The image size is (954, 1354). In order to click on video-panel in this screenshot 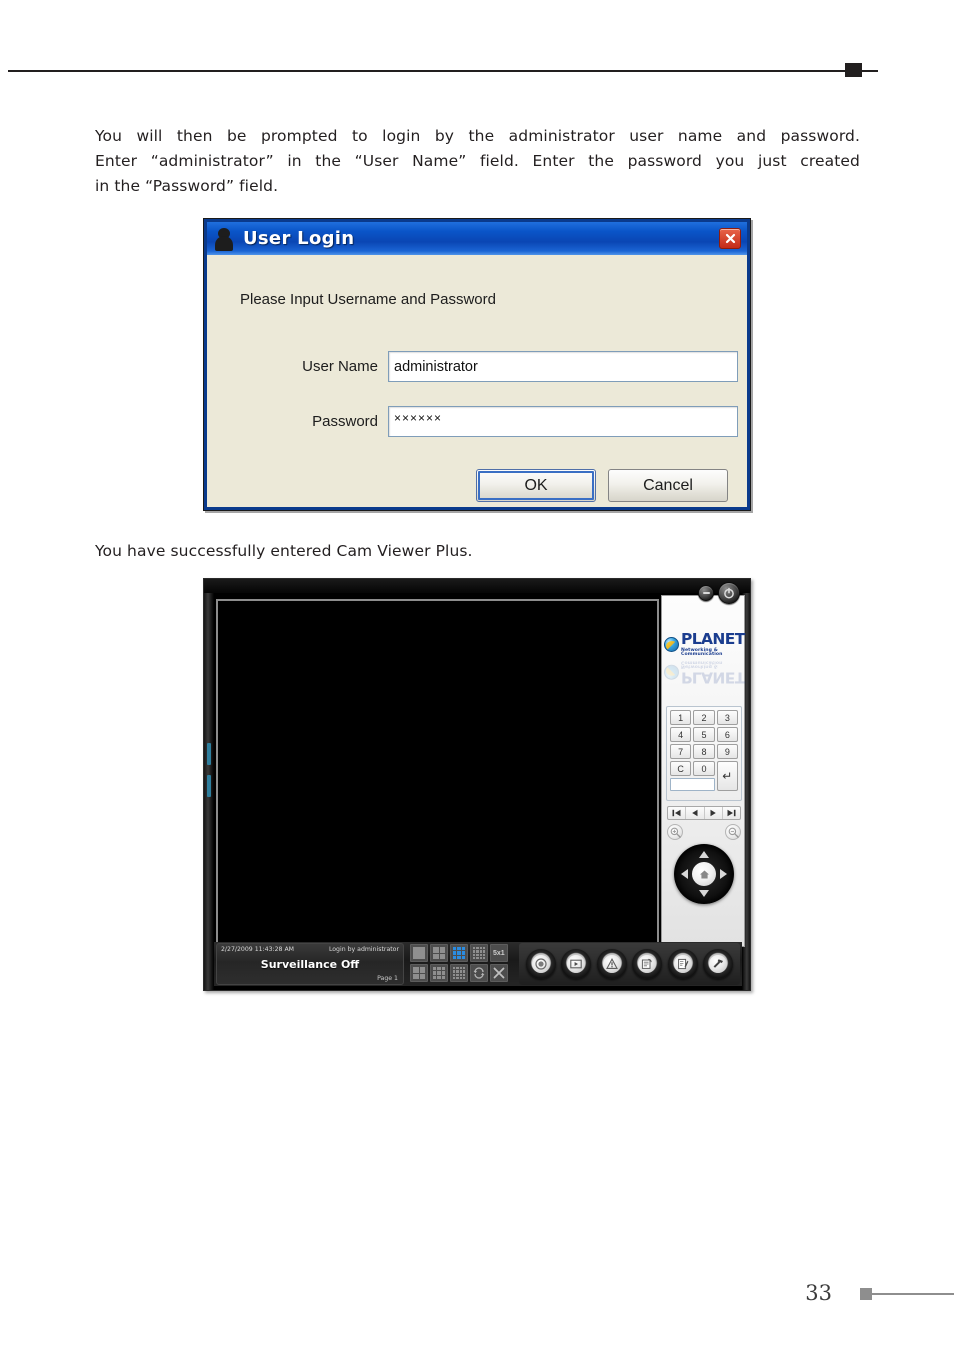, I will do `click(437, 771)`.